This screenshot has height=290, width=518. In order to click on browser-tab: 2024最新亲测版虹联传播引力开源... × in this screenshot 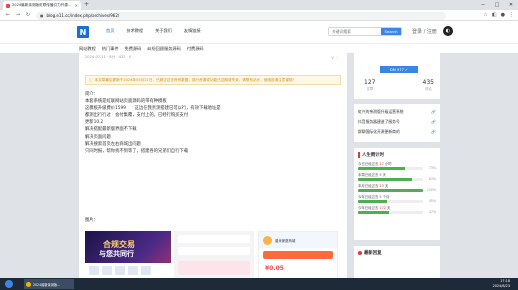, I will do `click(42, 5)`.